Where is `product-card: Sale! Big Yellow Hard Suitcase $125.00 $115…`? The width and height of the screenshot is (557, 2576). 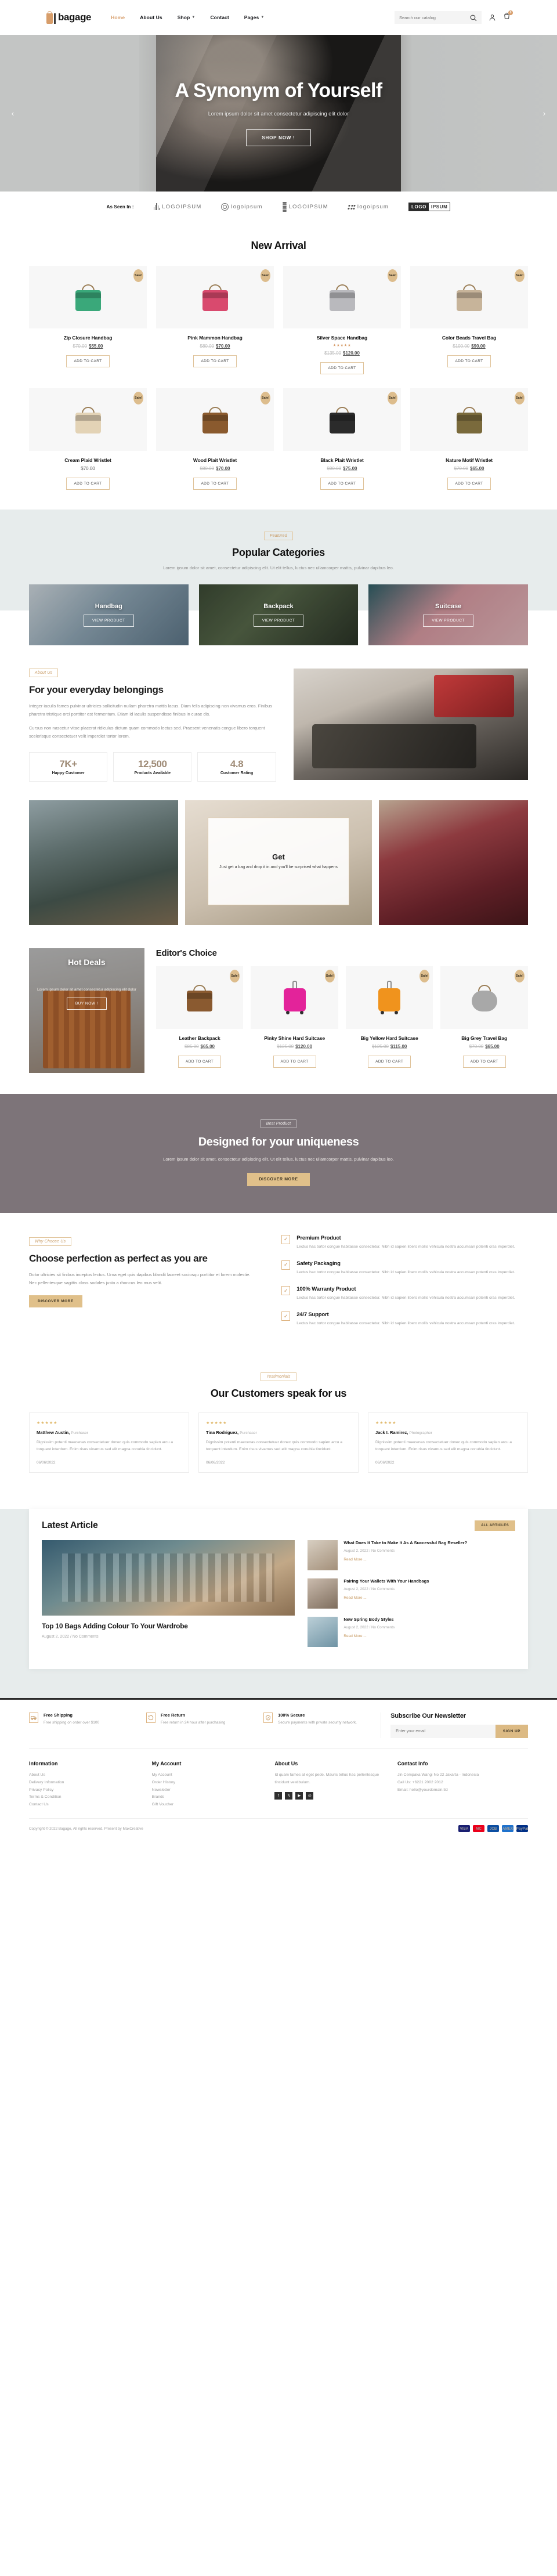
product-card: Sale! Big Yellow Hard Suitcase $125.00 $115… is located at coordinates (389, 1017).